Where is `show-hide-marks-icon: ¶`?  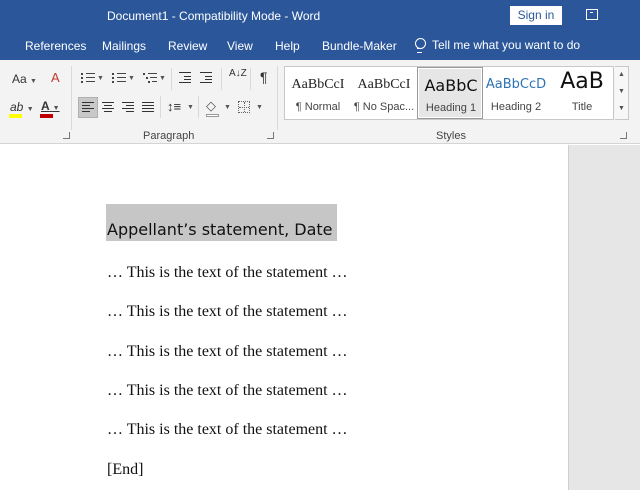
show-hide-marks-icon: ¶ is located at coordinates (264, 77).